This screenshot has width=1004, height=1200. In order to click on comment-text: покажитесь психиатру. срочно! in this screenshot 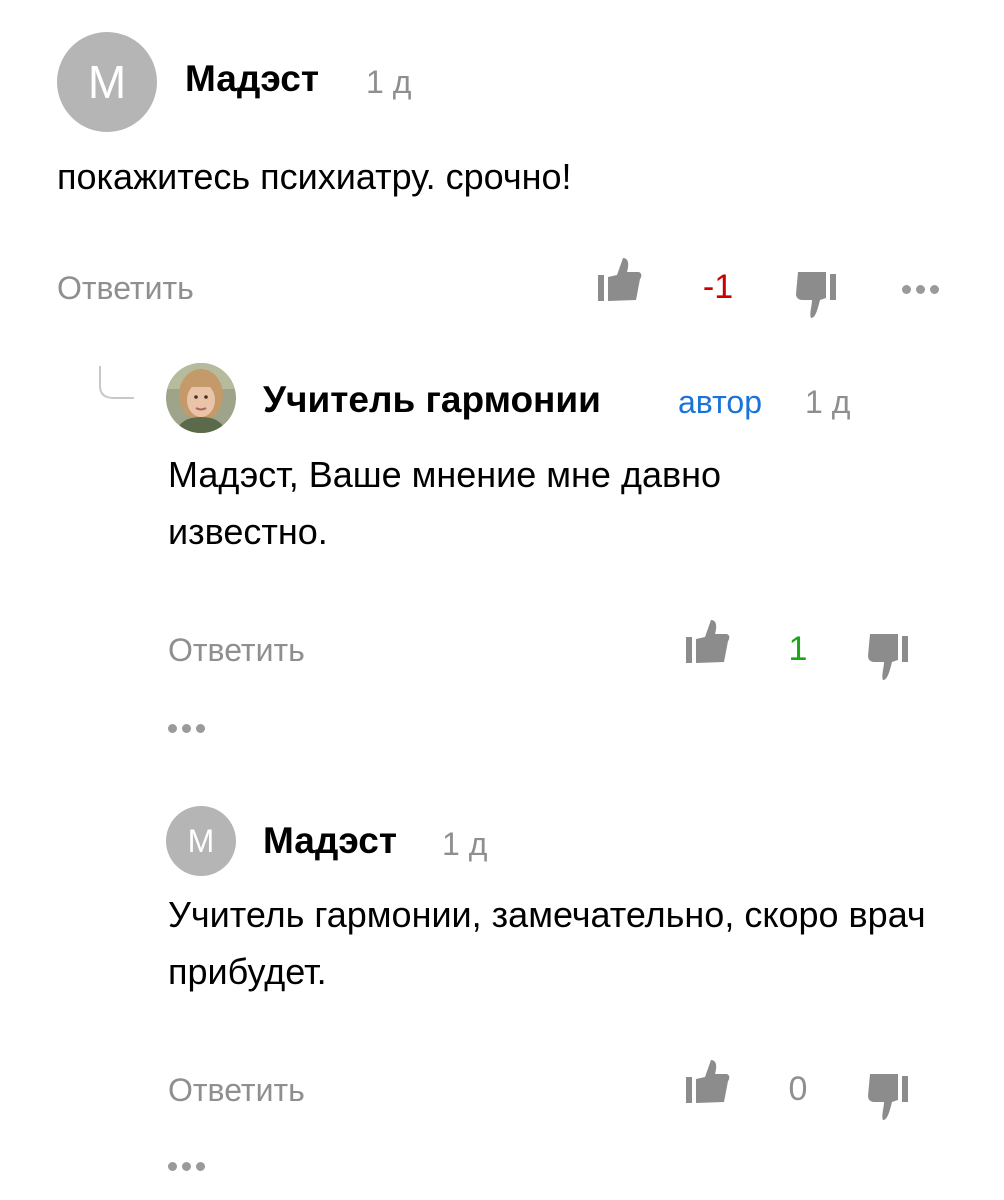, I will do `click(314, 176)`.